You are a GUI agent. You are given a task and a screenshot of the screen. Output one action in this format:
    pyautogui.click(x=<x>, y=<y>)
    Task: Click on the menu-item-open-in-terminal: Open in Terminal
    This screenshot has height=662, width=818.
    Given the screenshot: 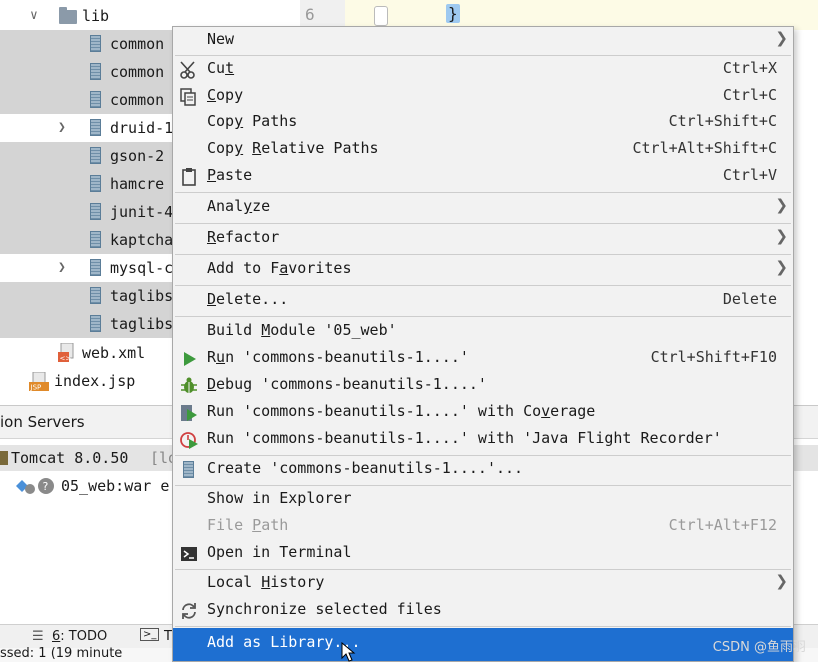 What is the action you would take?
    pyautogui.click(x=483, y=553)
    